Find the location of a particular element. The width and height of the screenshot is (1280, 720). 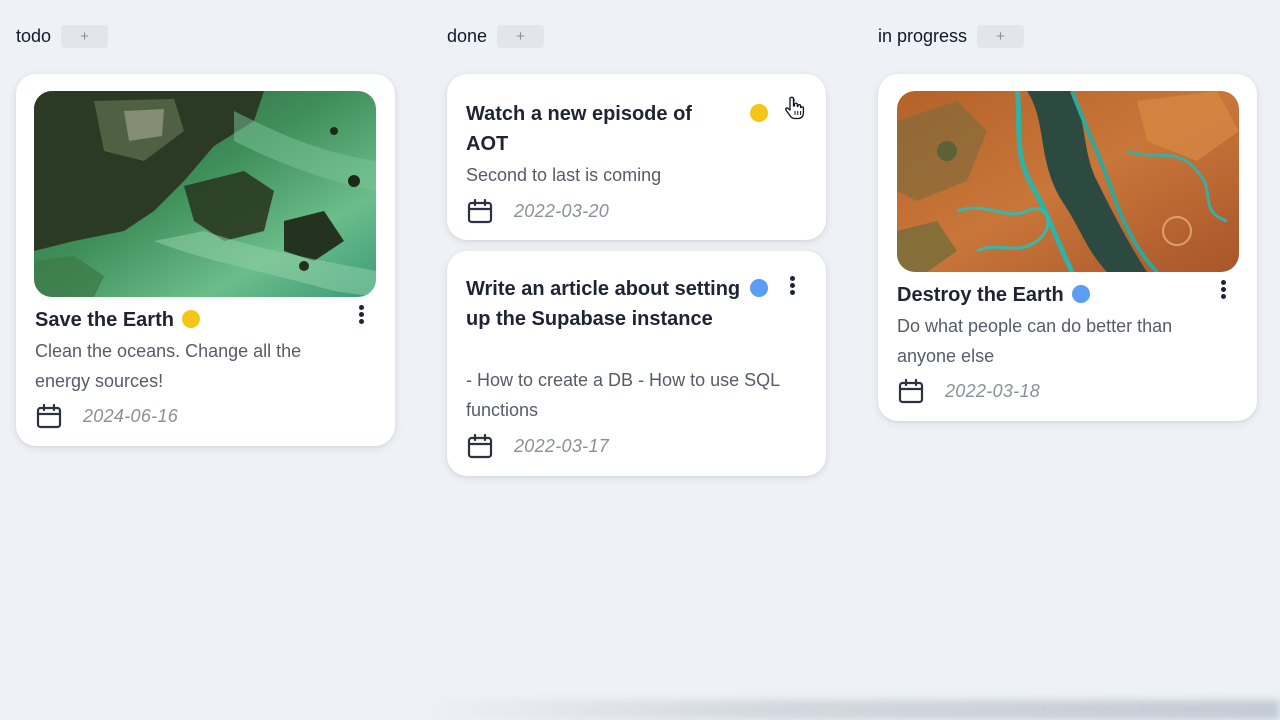

column-title: in progress is located at coordinates (923, 35).